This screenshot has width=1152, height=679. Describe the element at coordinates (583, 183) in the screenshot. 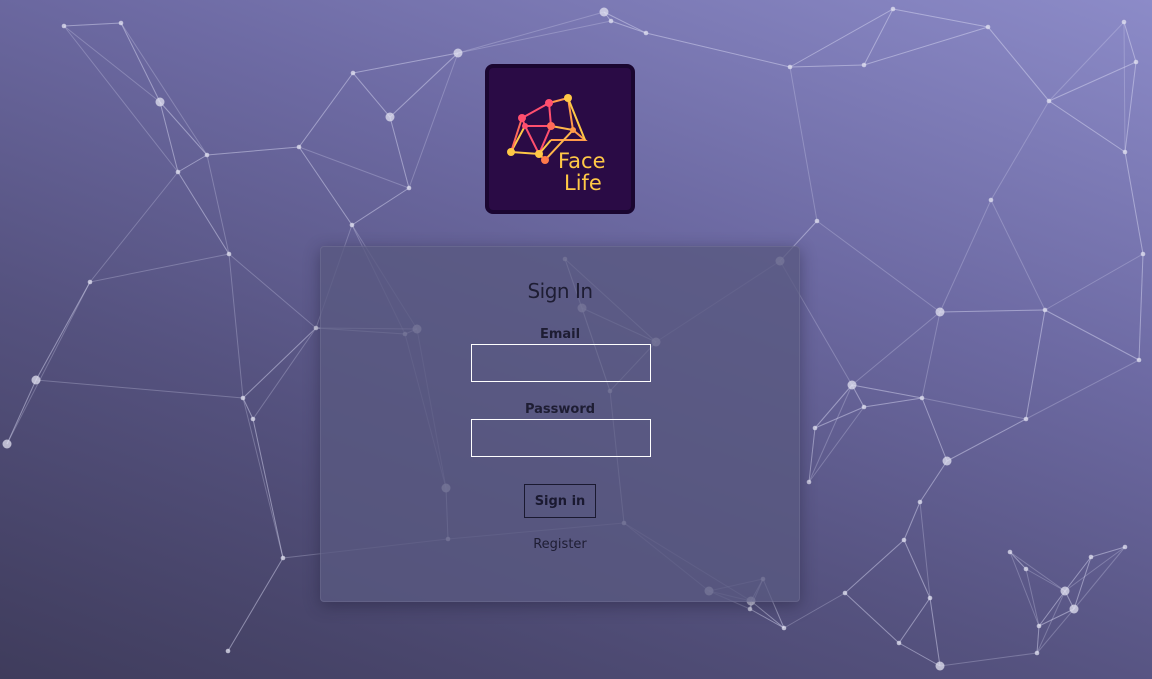

I see `logo-text-life: Life` at that location.